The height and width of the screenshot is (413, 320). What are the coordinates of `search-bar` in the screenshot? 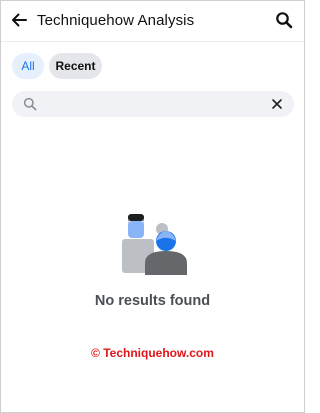 It's located at (153, 104).